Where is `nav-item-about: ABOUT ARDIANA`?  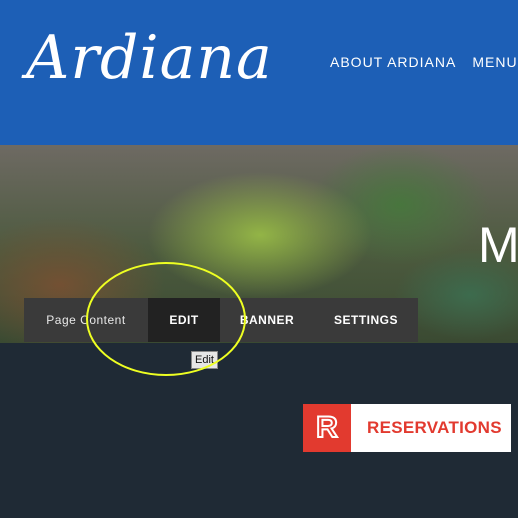
nav-item-about: ABOUT ARDIANA is located at coordinates (393, 62).